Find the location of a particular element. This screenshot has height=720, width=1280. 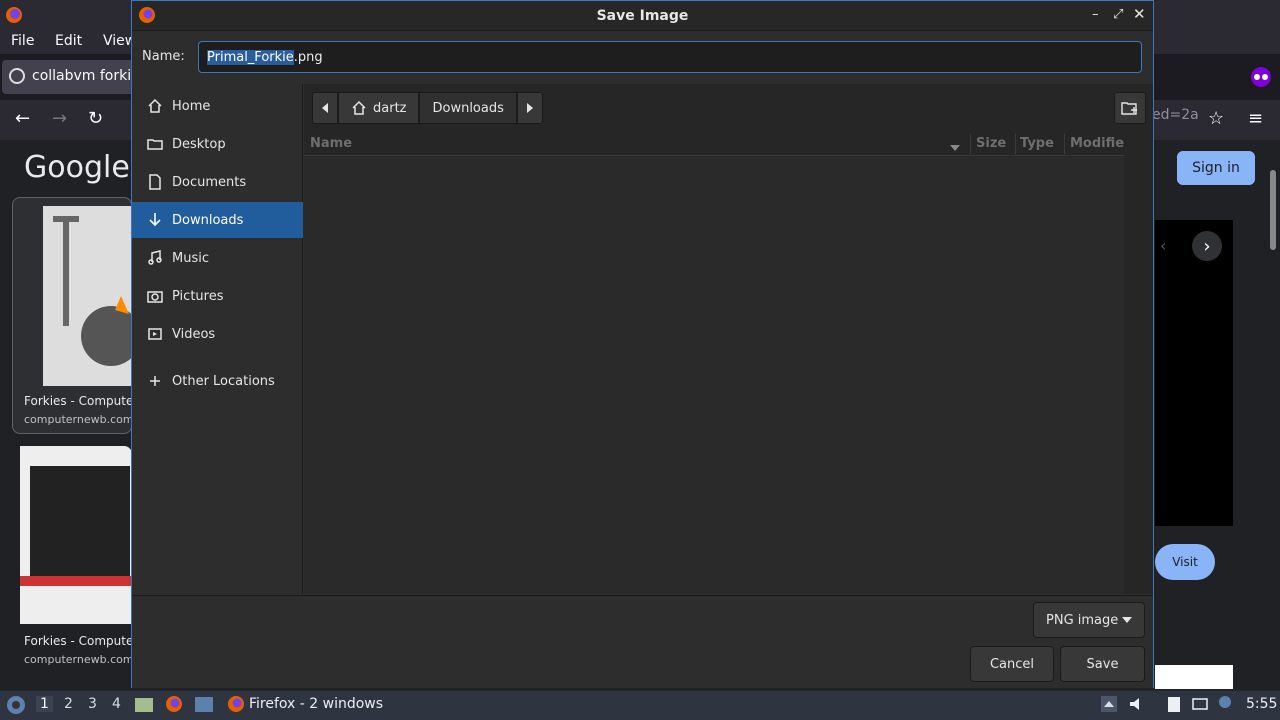

tray-up-icon is located at coordinates (1109, 704).